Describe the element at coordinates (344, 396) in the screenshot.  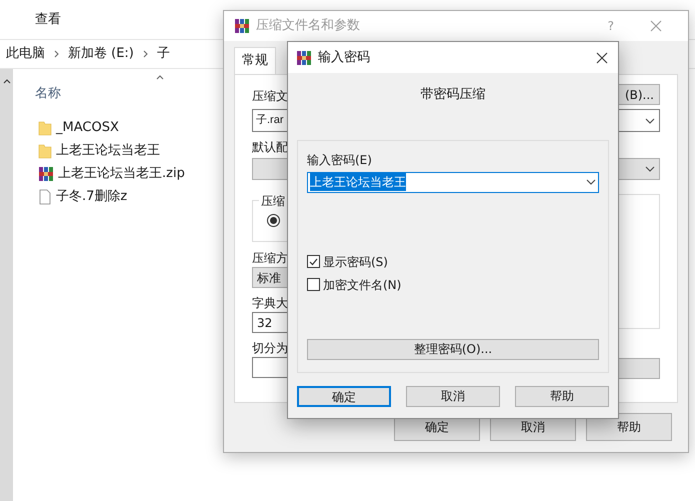
I see `dialog-button: 确定` at that location.